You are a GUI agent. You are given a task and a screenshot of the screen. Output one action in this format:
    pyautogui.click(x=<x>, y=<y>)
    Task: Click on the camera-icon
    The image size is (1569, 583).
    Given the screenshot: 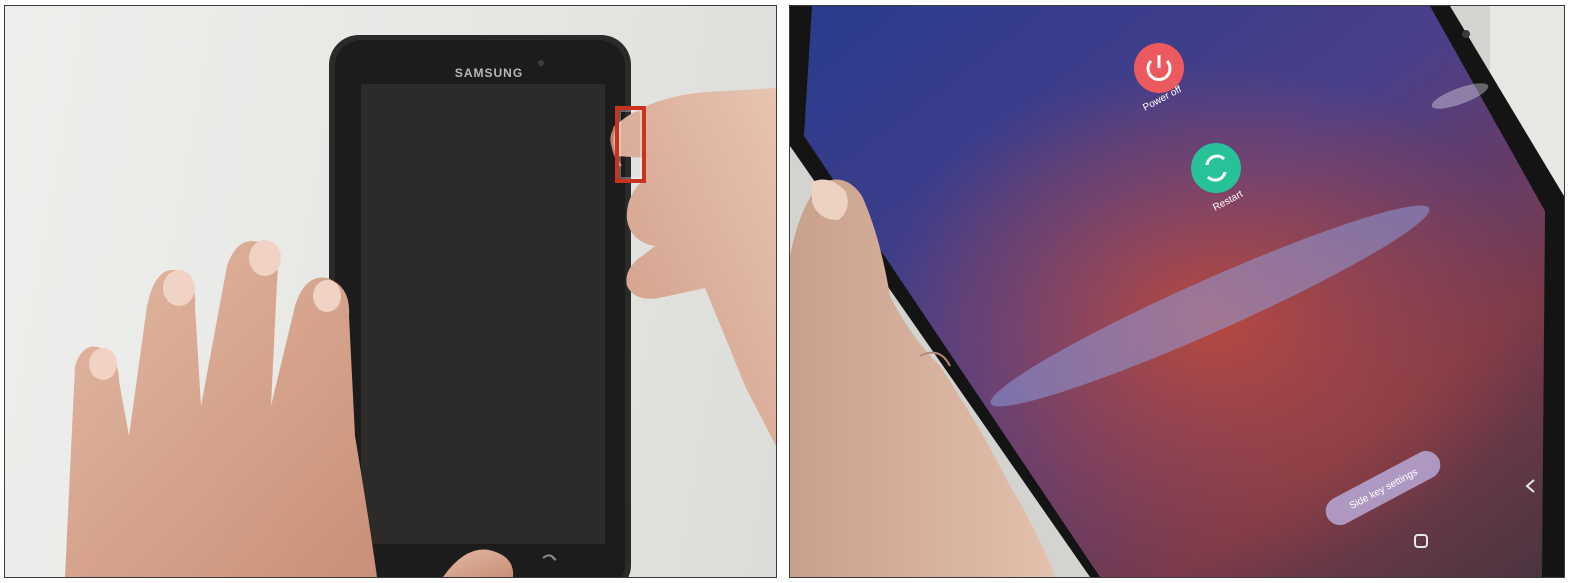 What is the action you would take?
    pyautogui.click(x=541, y=63)
    